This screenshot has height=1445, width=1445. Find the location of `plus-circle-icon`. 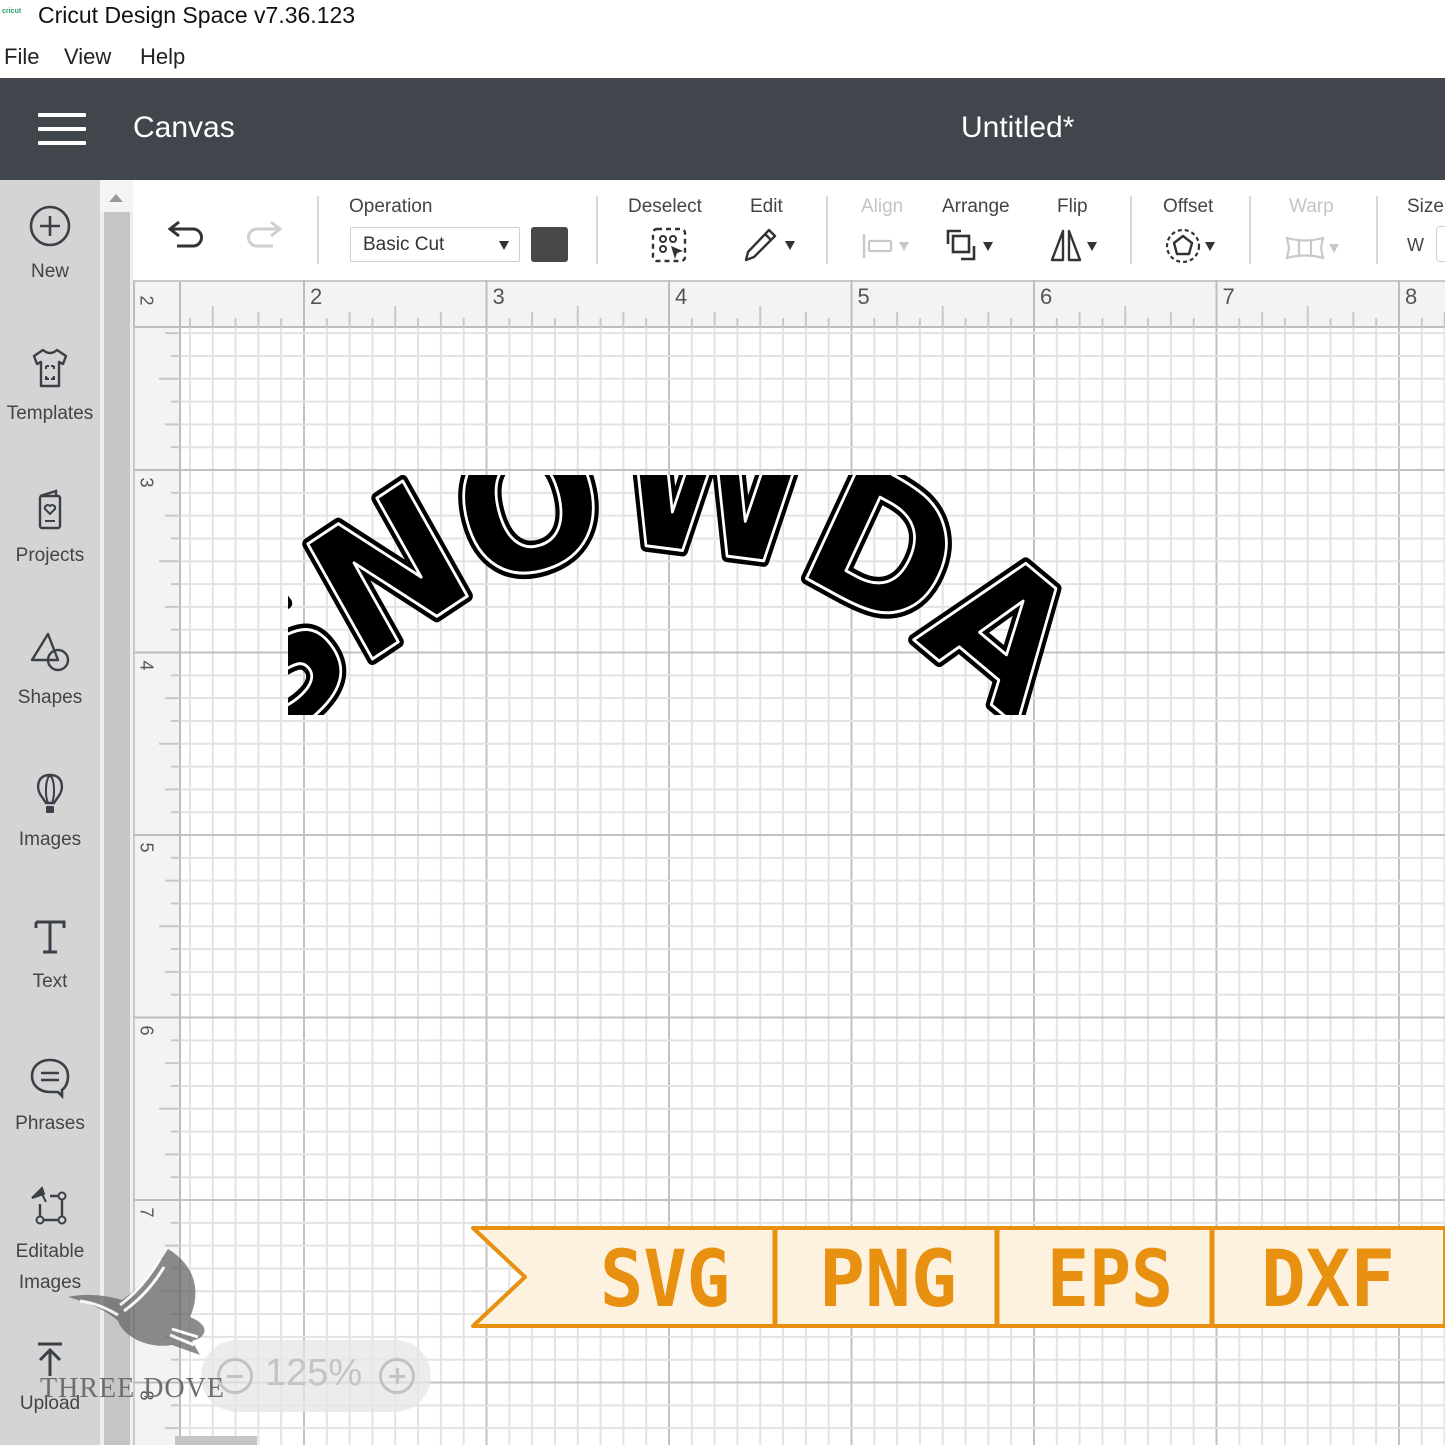

plus-circle-icon is located at coordinates (50, 226).